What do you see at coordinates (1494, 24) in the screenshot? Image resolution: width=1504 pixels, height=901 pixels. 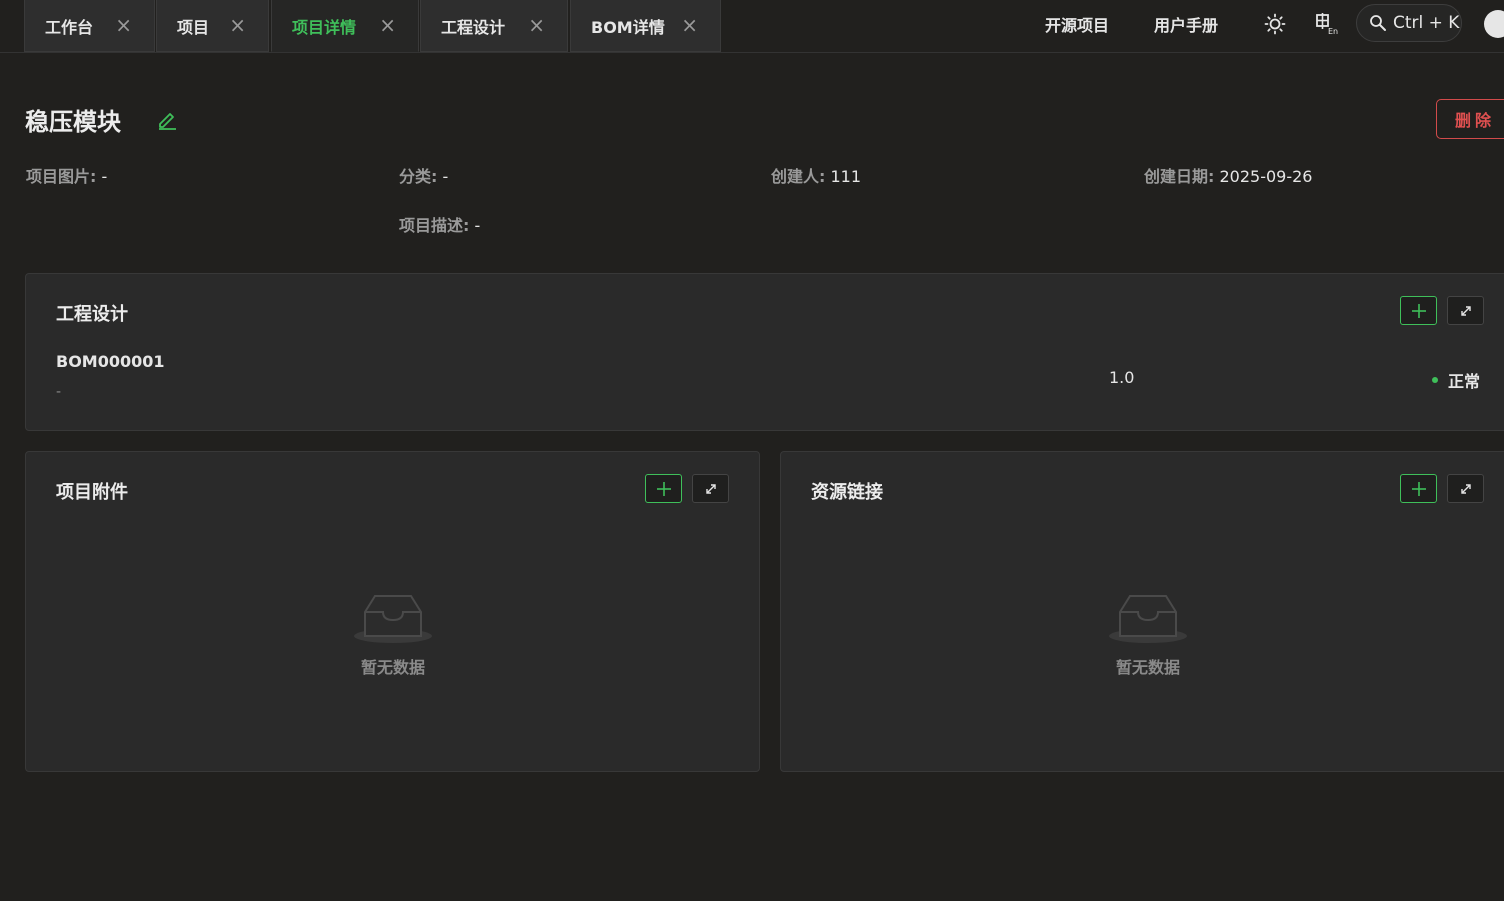 I see `avatar-icon` at bounding box center [1494, 24].